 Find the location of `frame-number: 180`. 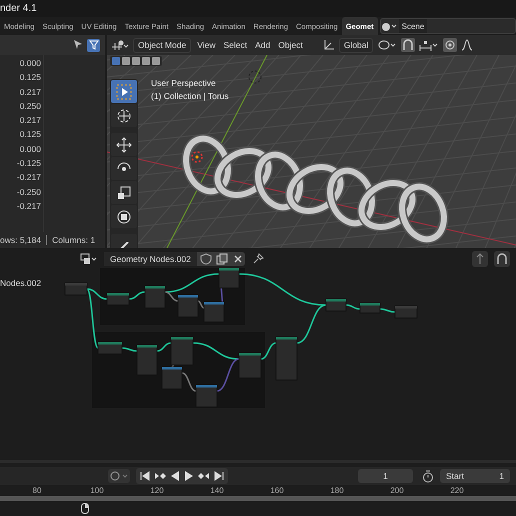

frame-number: 180 is located at coordinates (337, 490).